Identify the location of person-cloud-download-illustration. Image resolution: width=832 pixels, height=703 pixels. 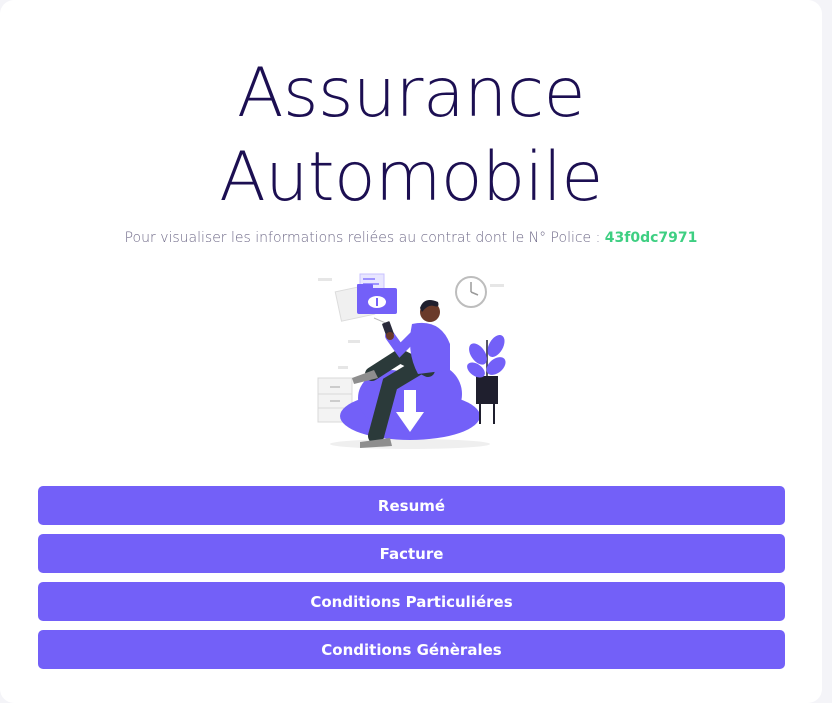
(410, 363).